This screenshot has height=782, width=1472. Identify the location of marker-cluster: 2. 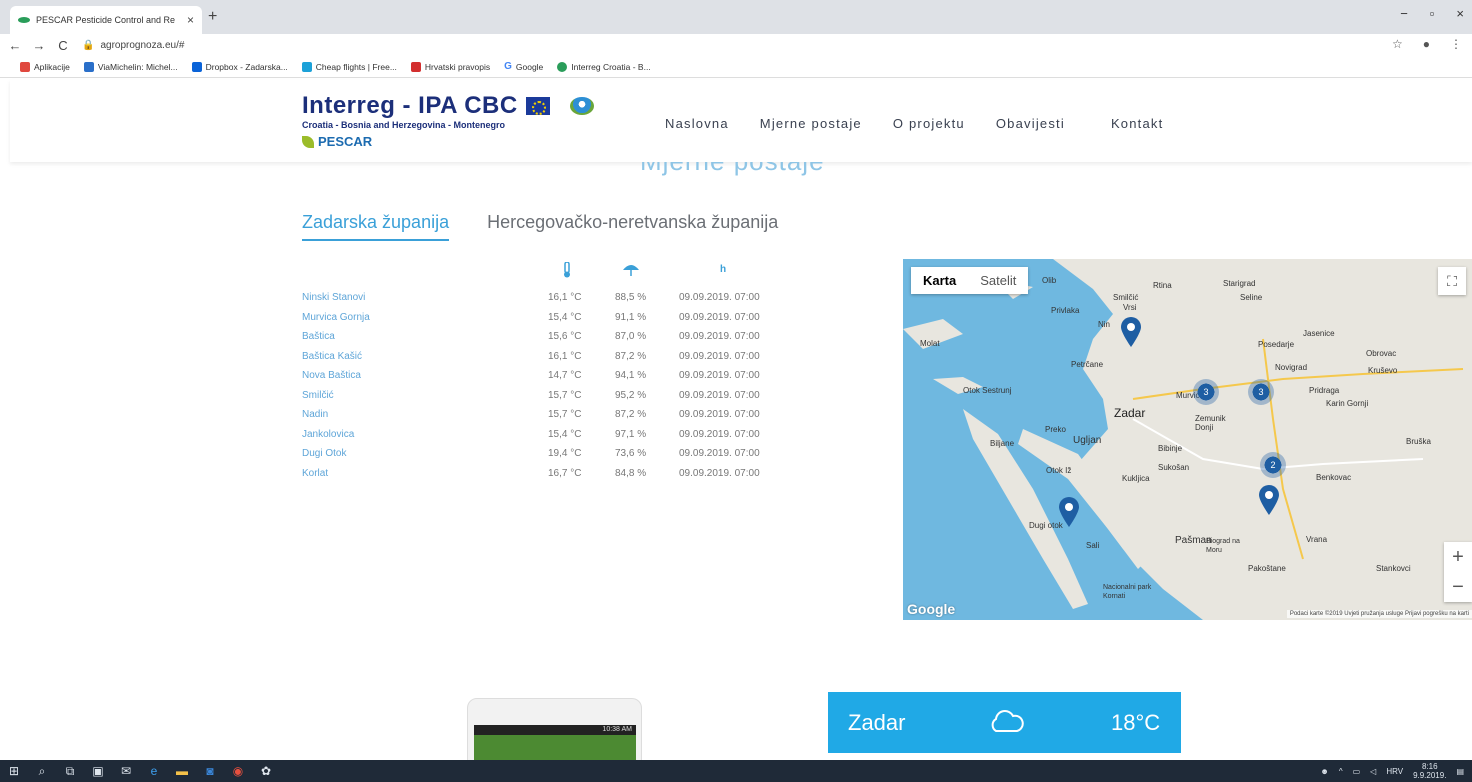
(1273, 465).